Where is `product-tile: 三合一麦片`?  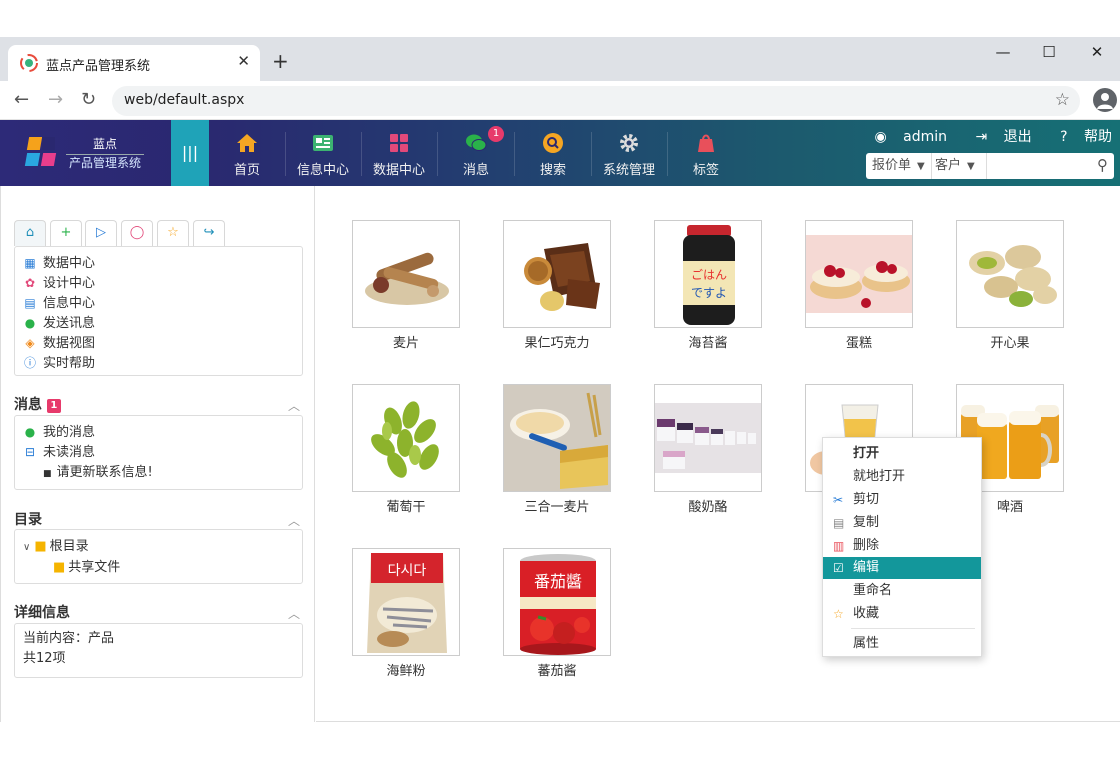
product-tile: 三合一麦片 is located at coordinates (557, 449).